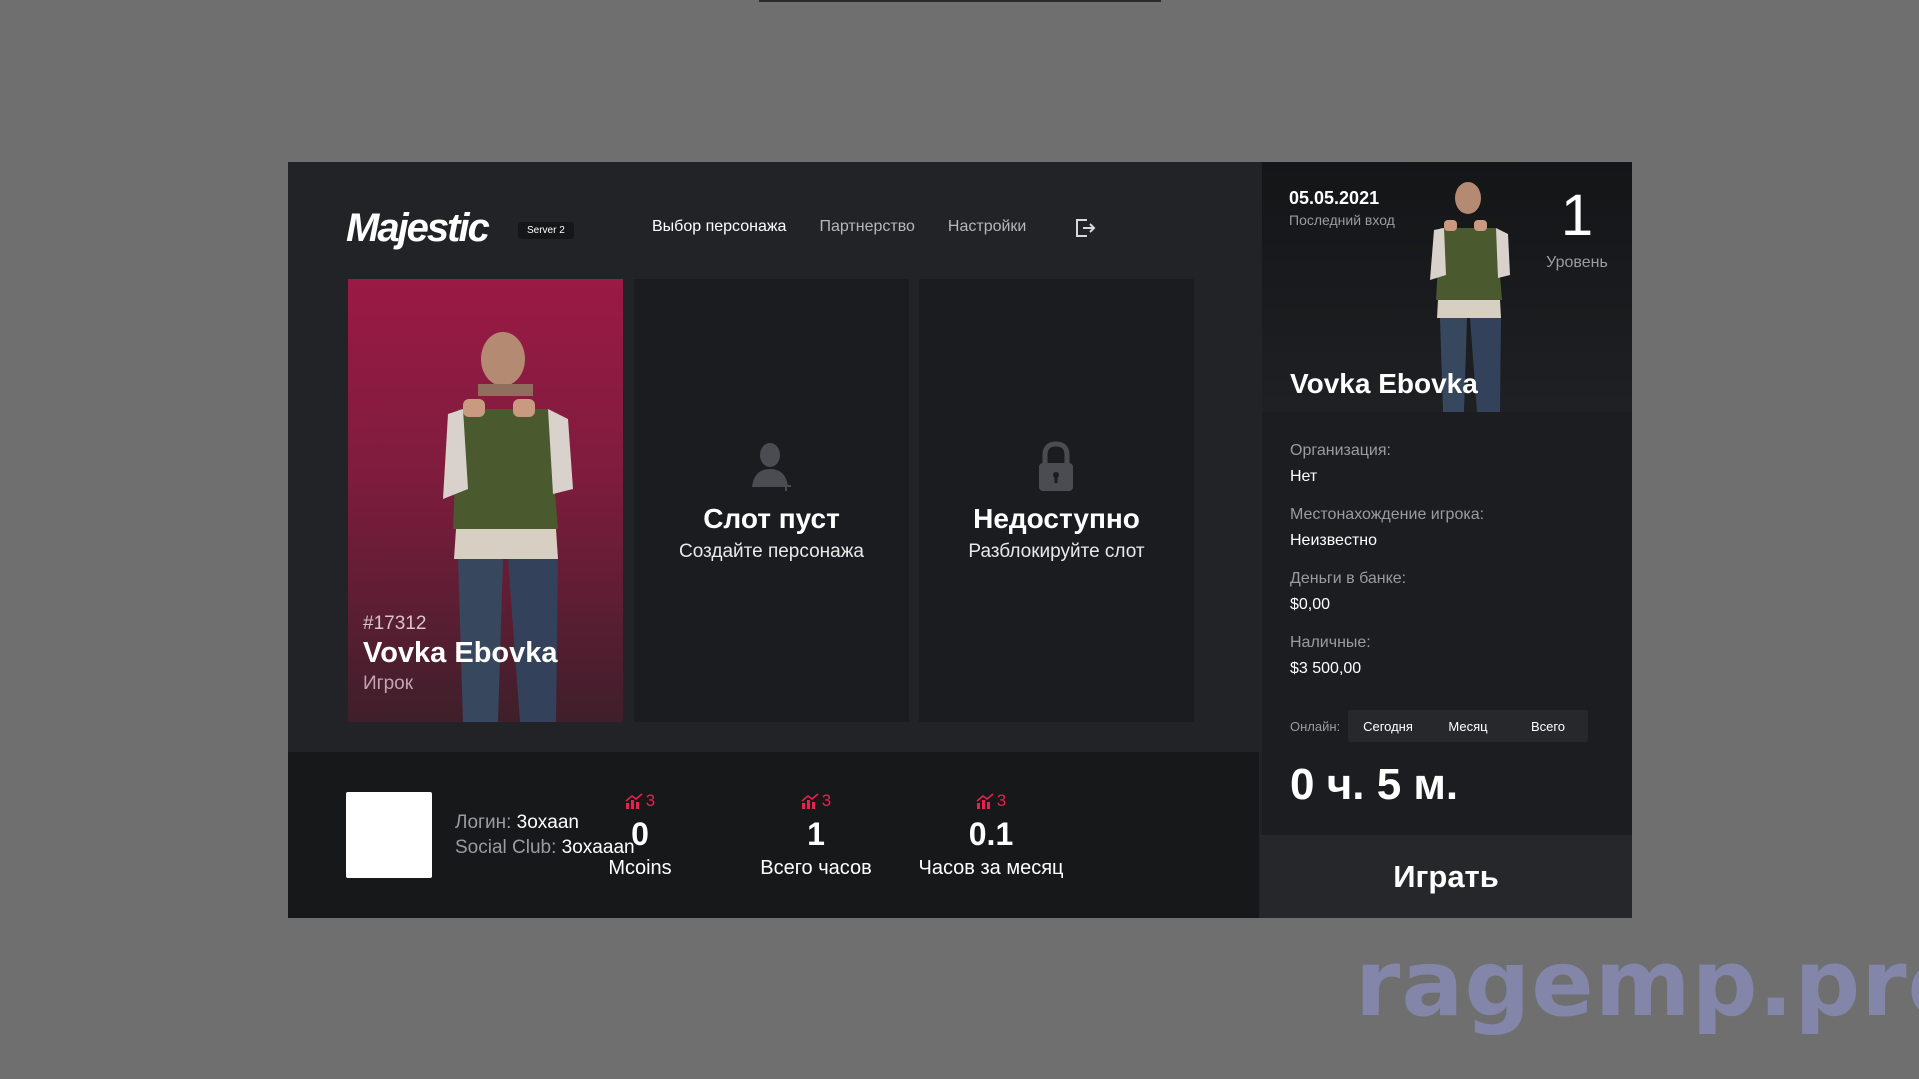  Describe the element at coordinates (1384, 383) in the screenshot. I see `profile-name: Vovka Ebovka` at that location.